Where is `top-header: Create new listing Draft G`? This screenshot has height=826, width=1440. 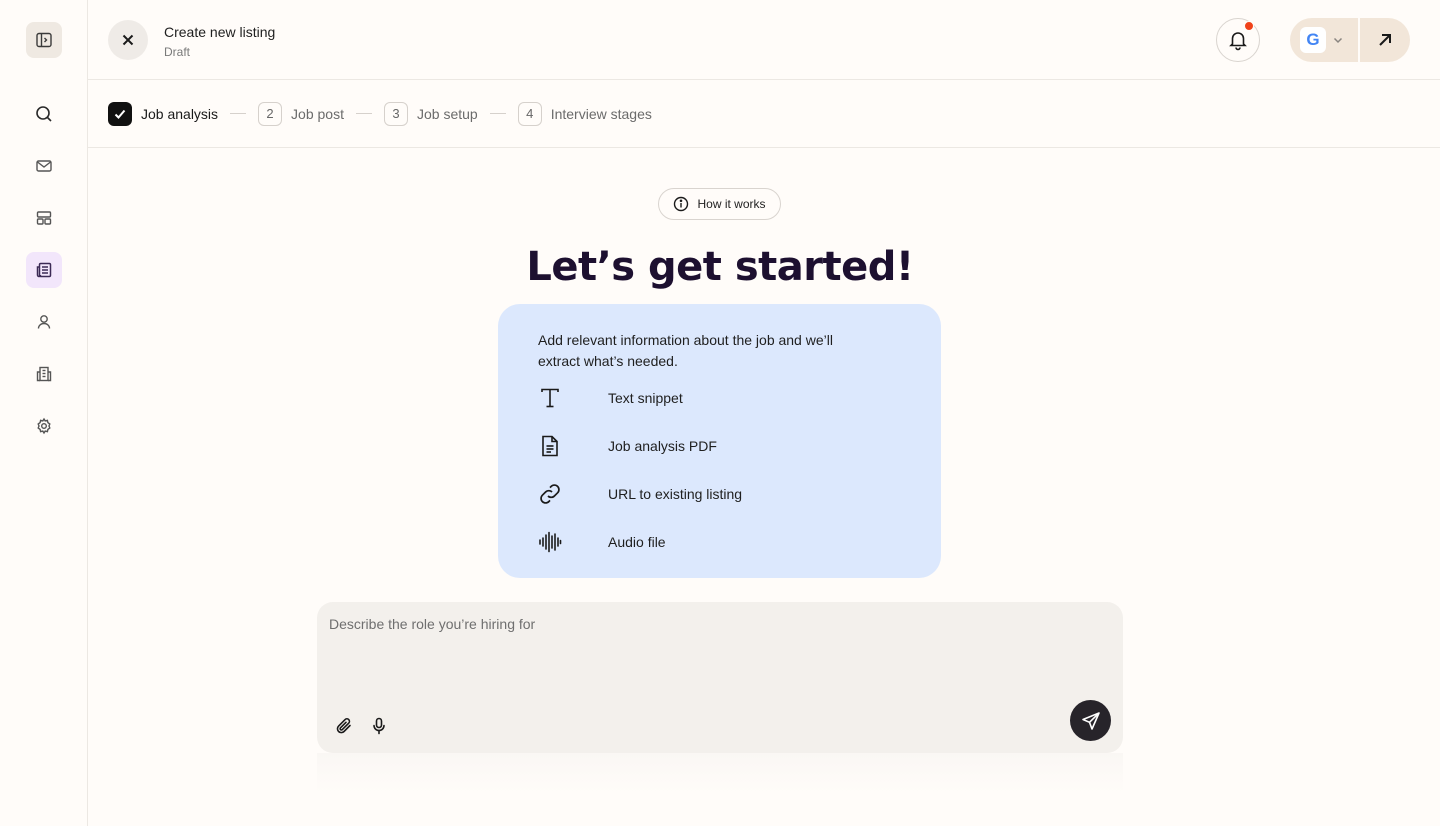
top-header: Create new listing Draft G is located at coordinates (764, 40).